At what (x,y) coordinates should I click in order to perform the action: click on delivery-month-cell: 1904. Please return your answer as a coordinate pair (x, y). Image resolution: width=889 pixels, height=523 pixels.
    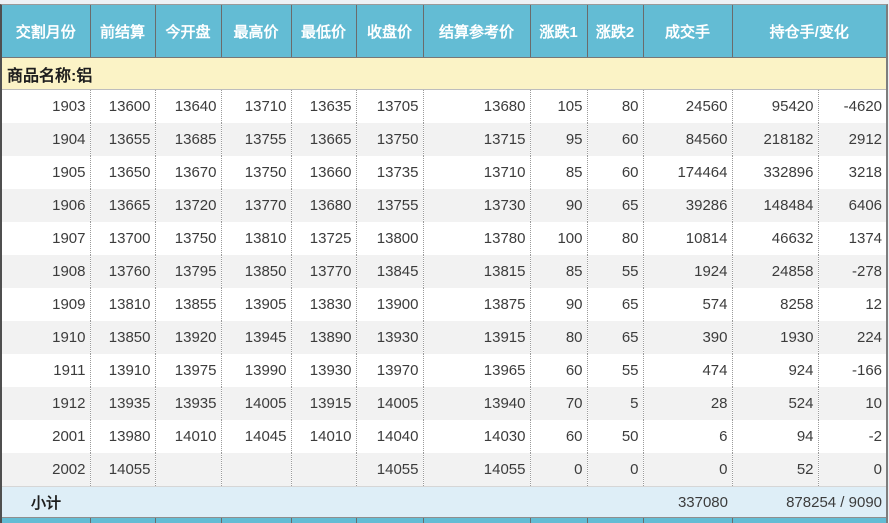
    Looking at the image, I should click on (46, 139).